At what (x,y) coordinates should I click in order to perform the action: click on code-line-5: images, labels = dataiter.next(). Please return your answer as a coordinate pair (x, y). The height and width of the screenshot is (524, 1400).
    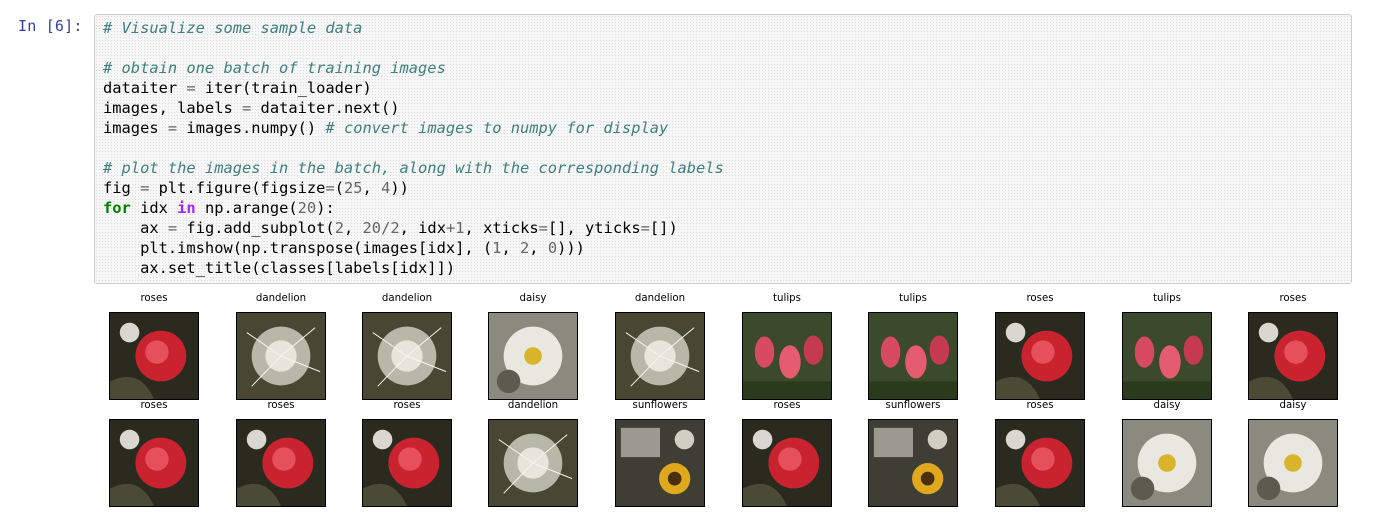
    Looking at the image, I should click on (251, 108).